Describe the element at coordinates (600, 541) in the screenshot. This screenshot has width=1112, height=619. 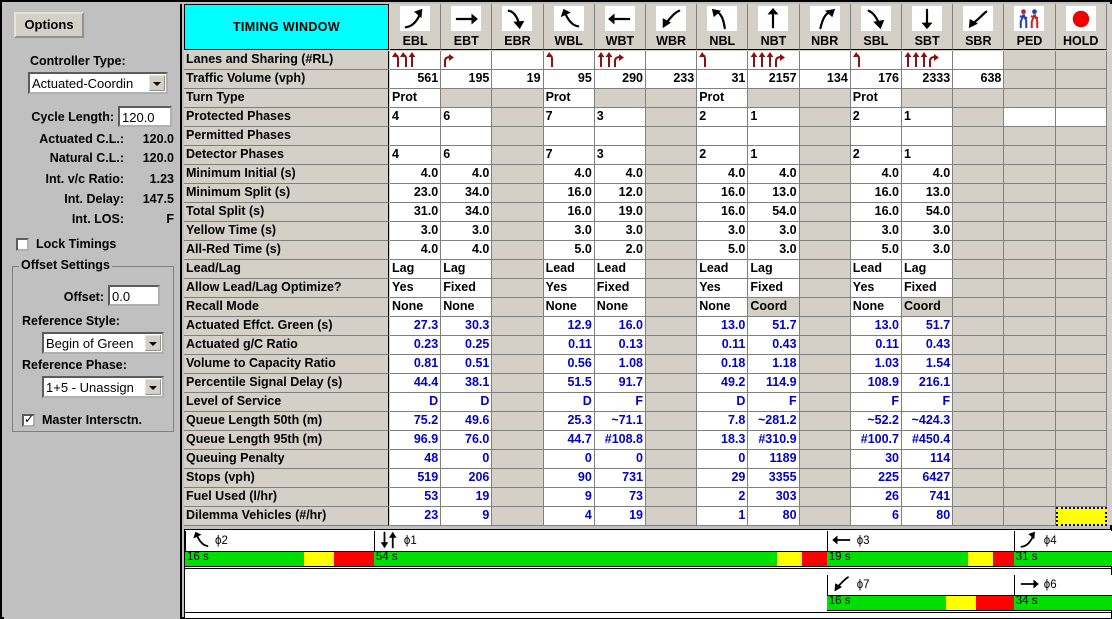
I see `phase-label-cell: ϕ1` at that location.